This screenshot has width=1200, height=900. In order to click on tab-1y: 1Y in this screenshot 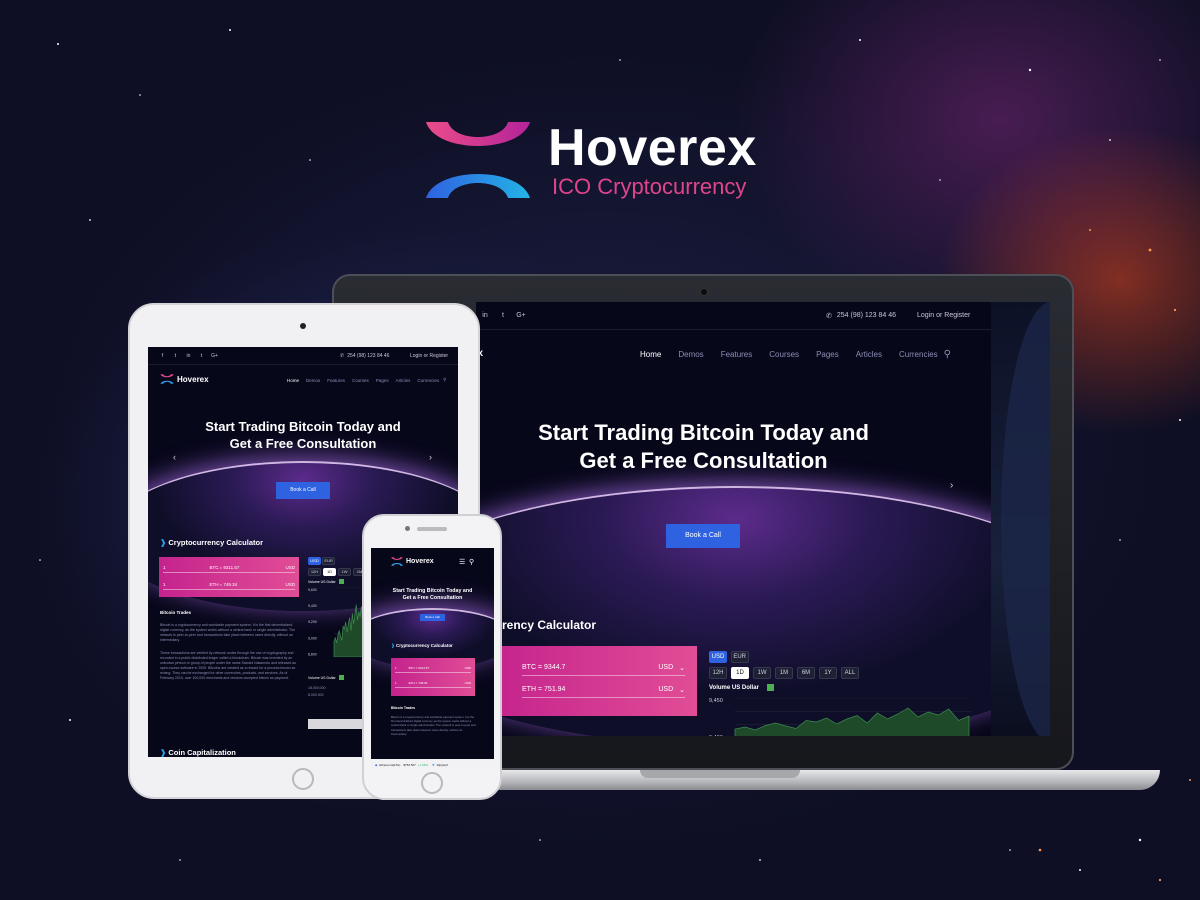, I will do `click(828, 673)`.